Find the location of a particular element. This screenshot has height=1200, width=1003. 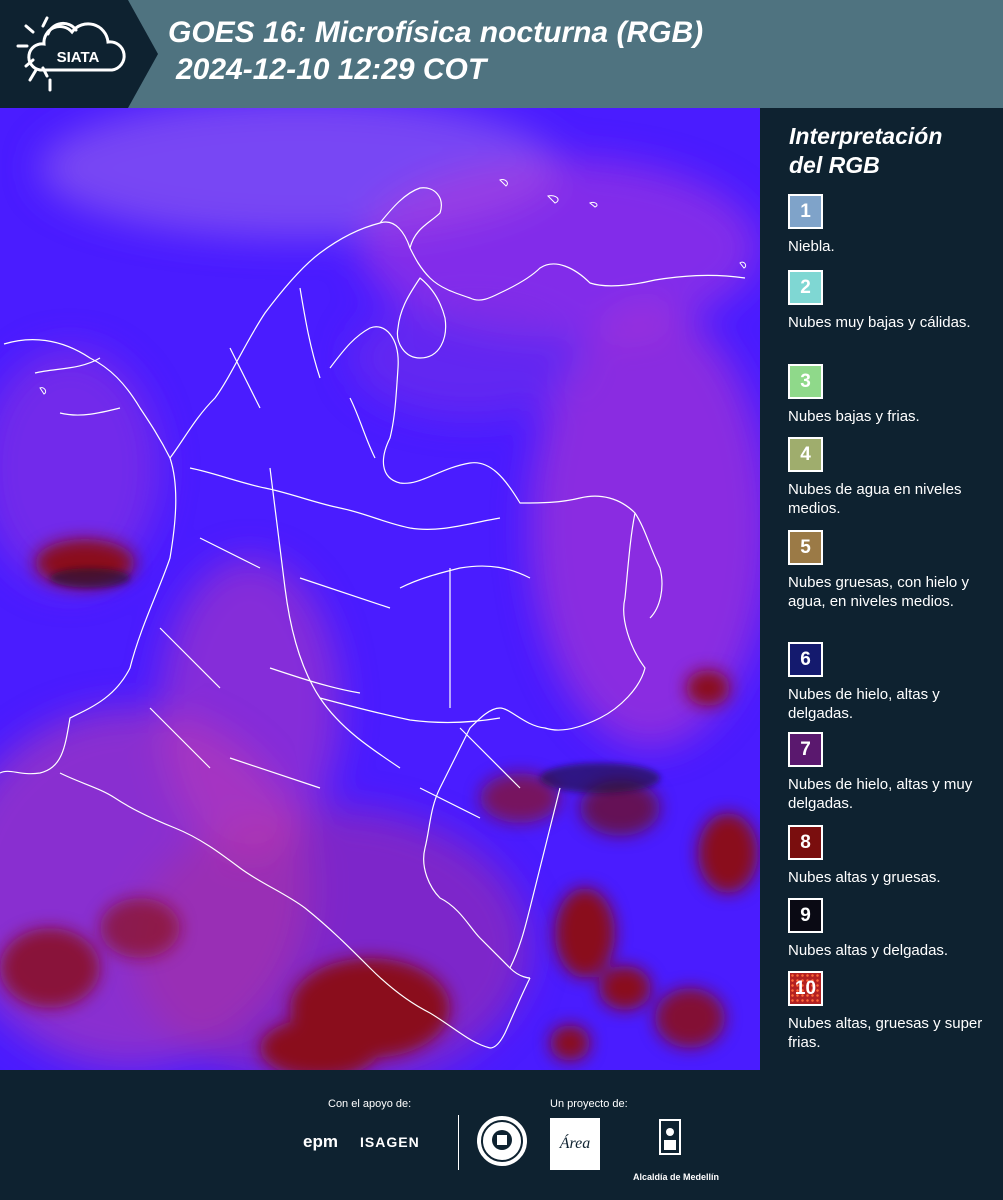

legend-swatch: 7 is located at coordinates (805, 749).